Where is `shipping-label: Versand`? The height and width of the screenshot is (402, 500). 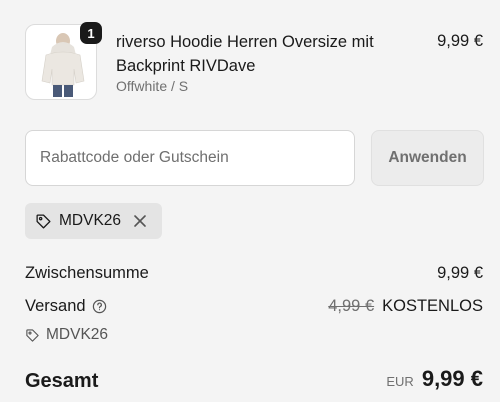 shipping-label: Versand is located at coordinates (55, 306).